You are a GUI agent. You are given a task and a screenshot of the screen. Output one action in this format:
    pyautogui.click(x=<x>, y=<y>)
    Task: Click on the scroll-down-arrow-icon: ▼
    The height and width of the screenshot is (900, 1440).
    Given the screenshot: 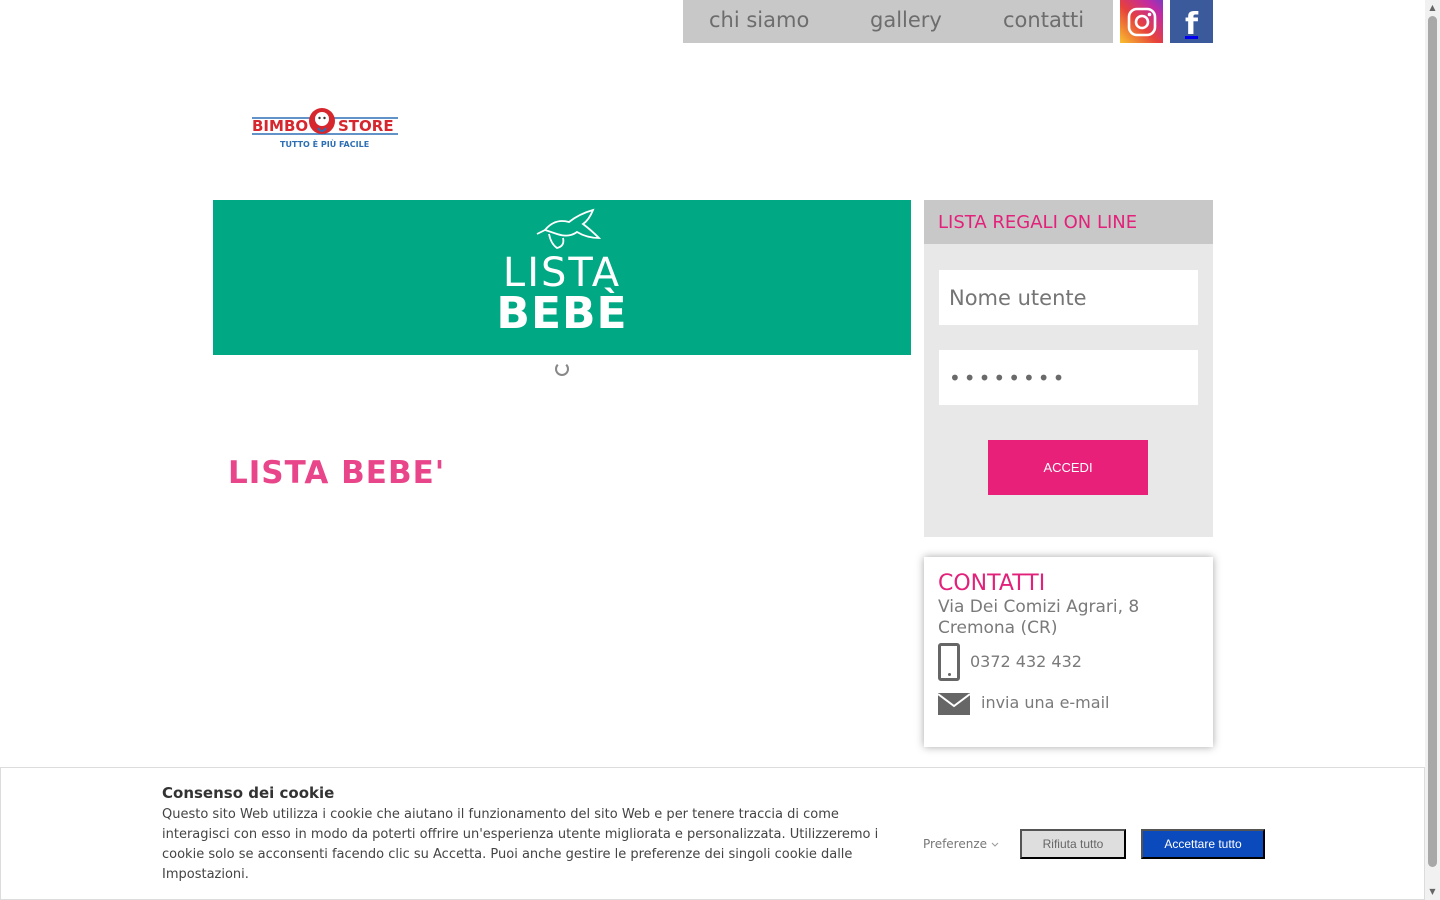 What is the action you would take?
    pyautogui.click(x=1432, y=892)
    